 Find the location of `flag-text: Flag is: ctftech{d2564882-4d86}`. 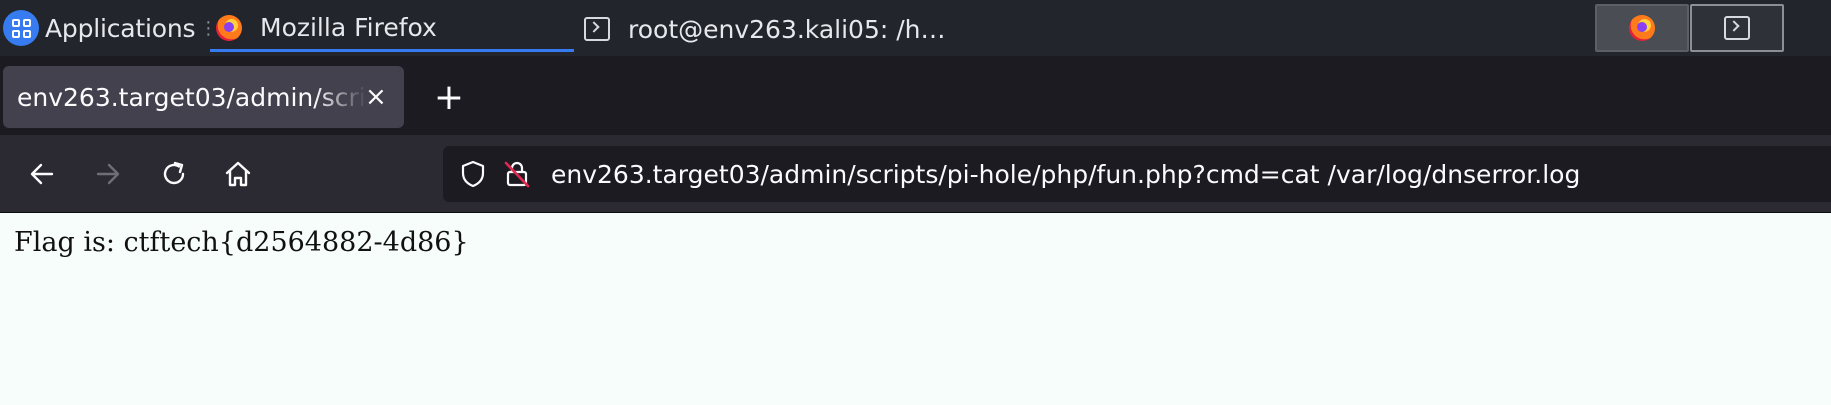

flag-text: Flag is: ctftech{d2564882-4d86} is located at coordinates (241, 242).